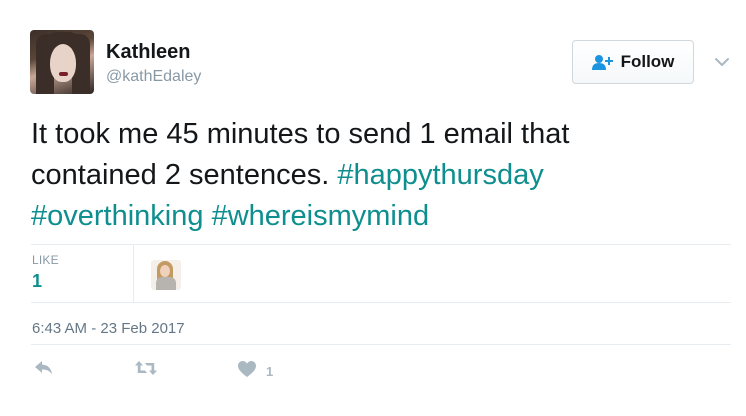  What do you see at coordinates (722, 62) in the screenshot?
I see `chevron-down-icon` at bounding box center [722, 62].